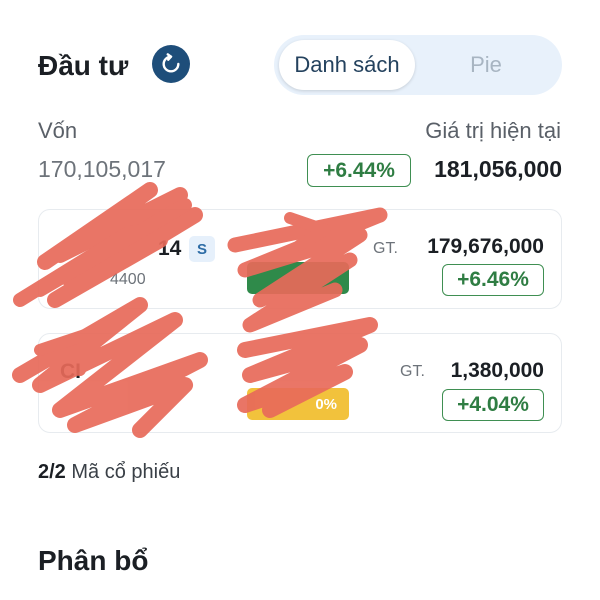  Describe the element at coordinates (58, 130) in the screenshot. I see `capital-label: Vốn` at that location.